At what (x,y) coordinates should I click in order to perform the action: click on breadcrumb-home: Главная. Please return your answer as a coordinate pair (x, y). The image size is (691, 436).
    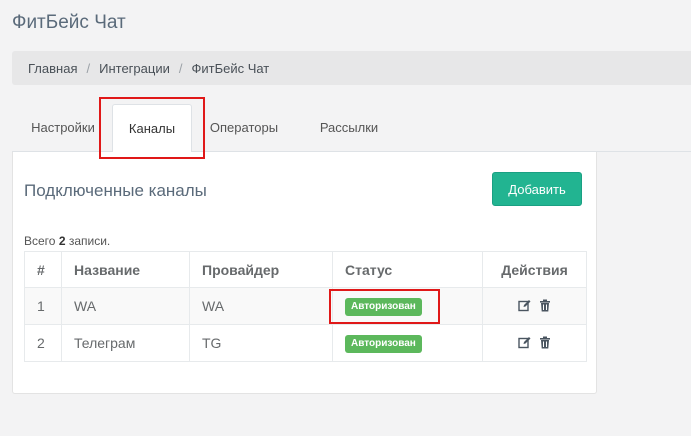
    Looking at the image, I should click on (52, 68).